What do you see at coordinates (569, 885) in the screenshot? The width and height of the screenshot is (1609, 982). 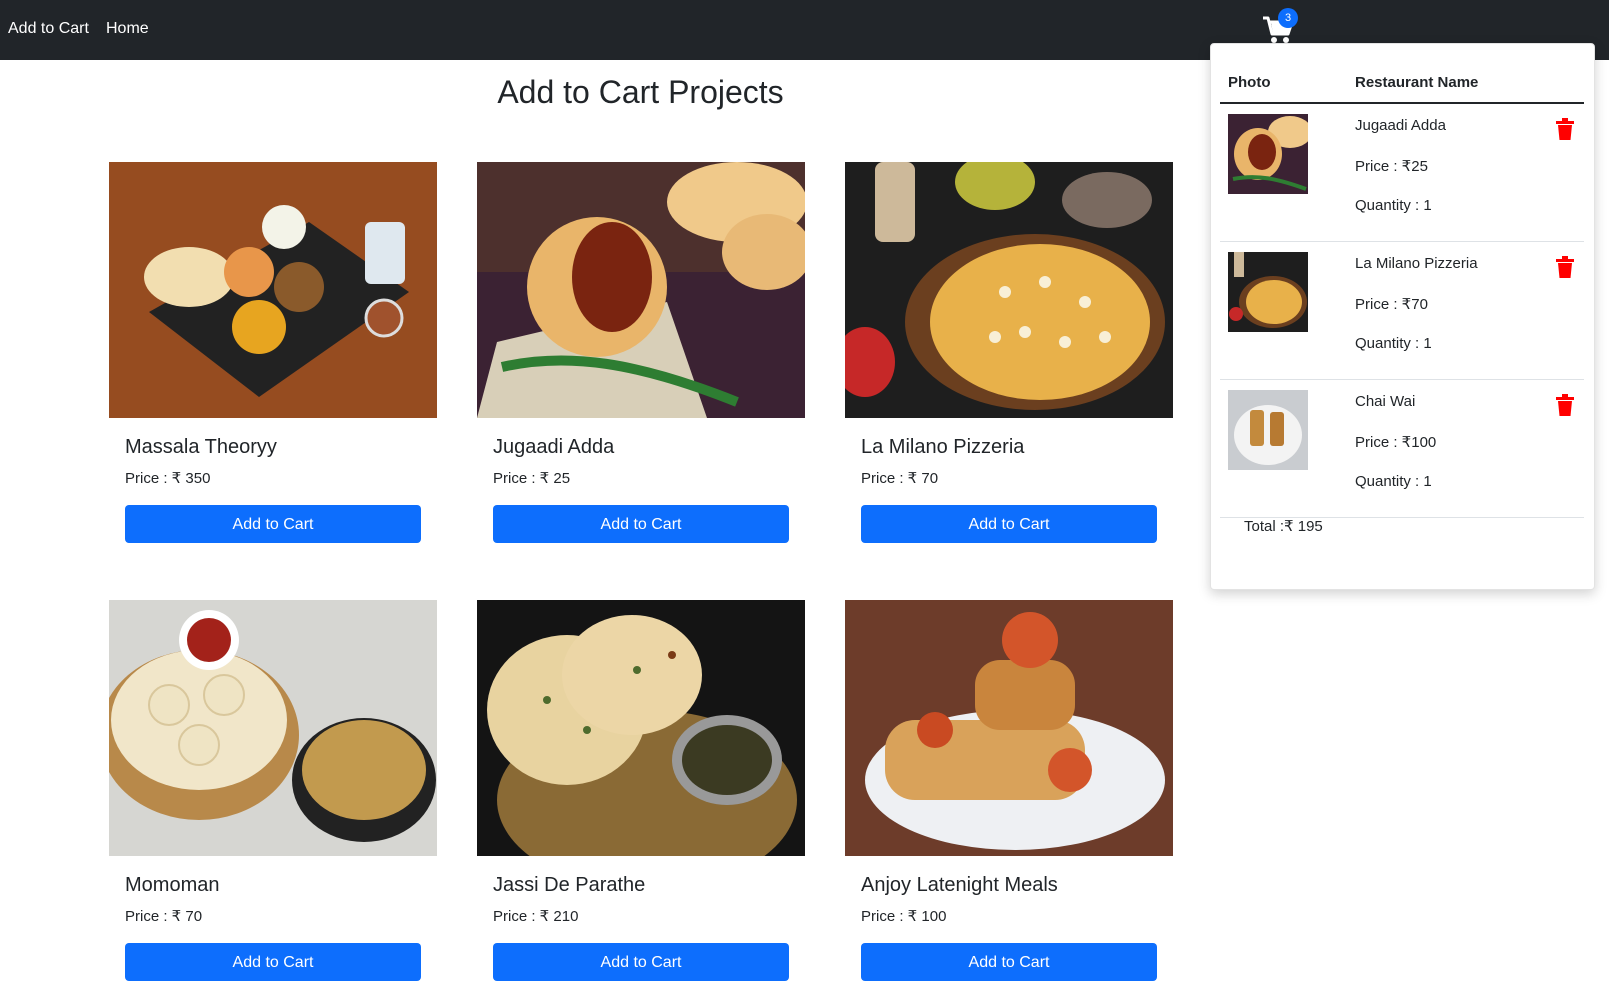 I see `product-name: Jassi De Parathe` at bounding box center [569, 885].